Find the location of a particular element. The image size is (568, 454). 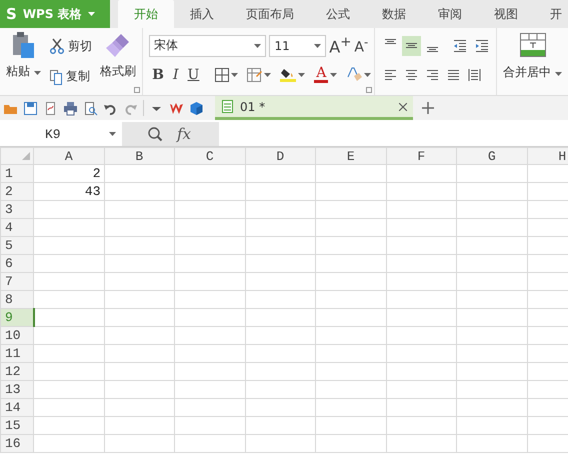

column-header: C is located at coordinates (209, 156).